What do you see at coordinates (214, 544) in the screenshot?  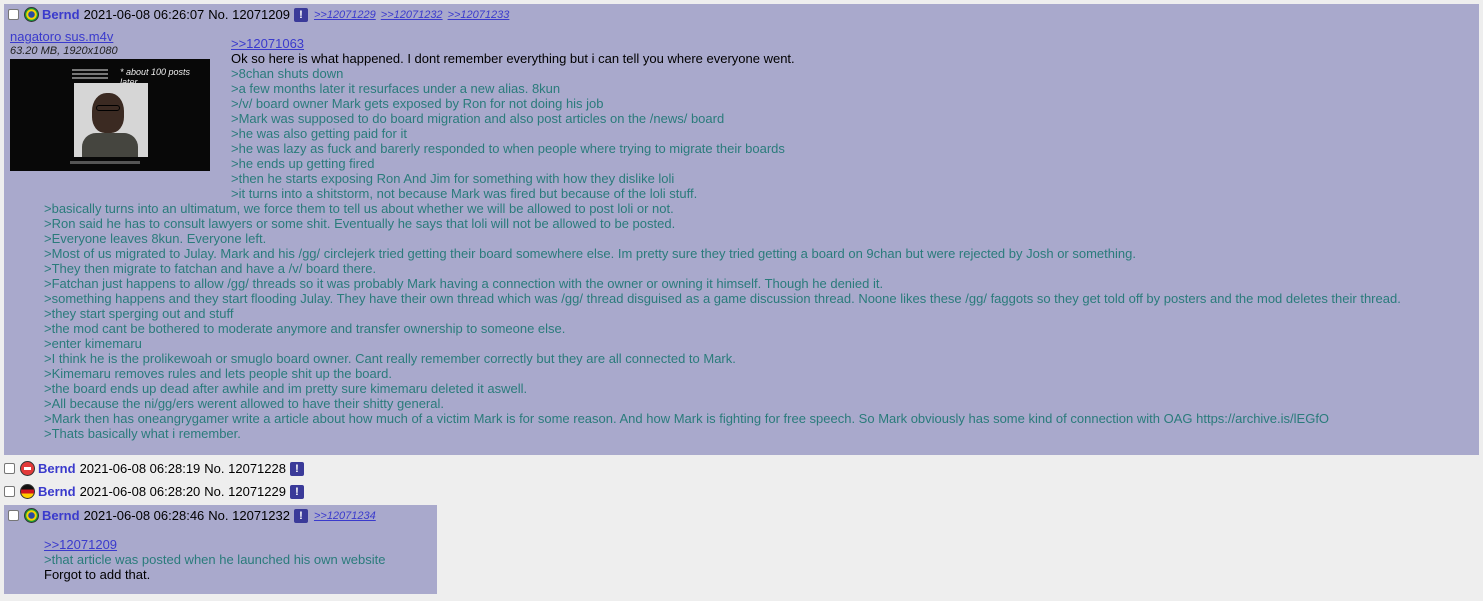 I see `reply-link: >>12071209` at bounding box center [214, 544].